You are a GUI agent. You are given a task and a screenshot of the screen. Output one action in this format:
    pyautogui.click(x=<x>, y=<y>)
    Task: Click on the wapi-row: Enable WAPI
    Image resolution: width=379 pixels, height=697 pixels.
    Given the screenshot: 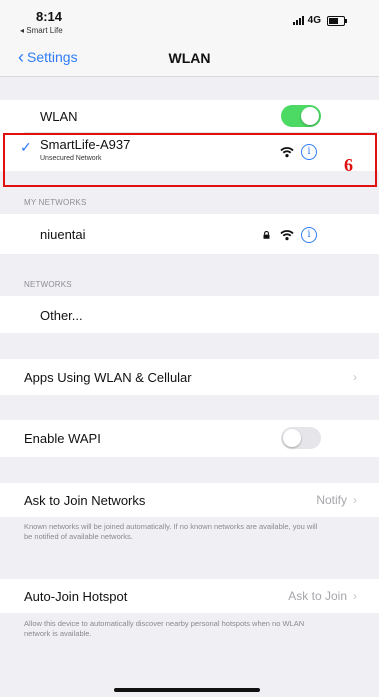 What is the action you would take?
    pyautogui.click(x=189, y=438)
    